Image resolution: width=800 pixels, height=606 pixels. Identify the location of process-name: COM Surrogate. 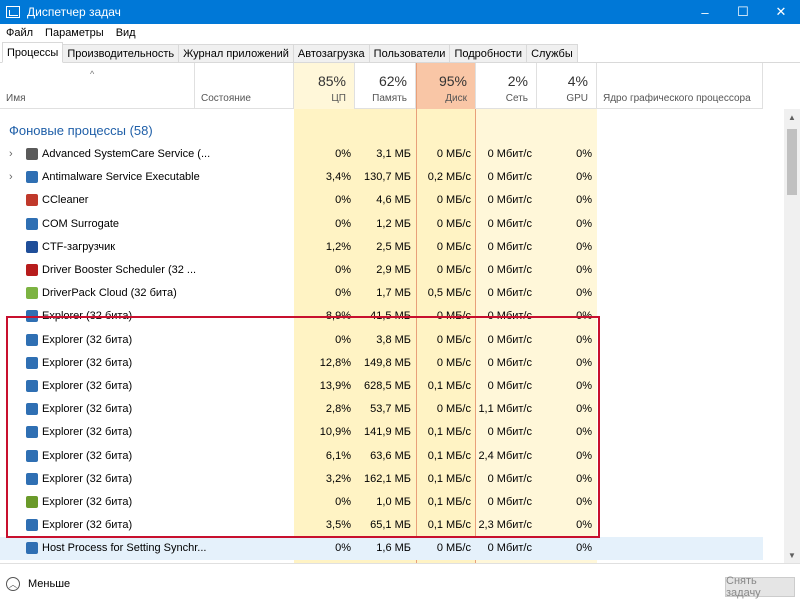
(81, 223).